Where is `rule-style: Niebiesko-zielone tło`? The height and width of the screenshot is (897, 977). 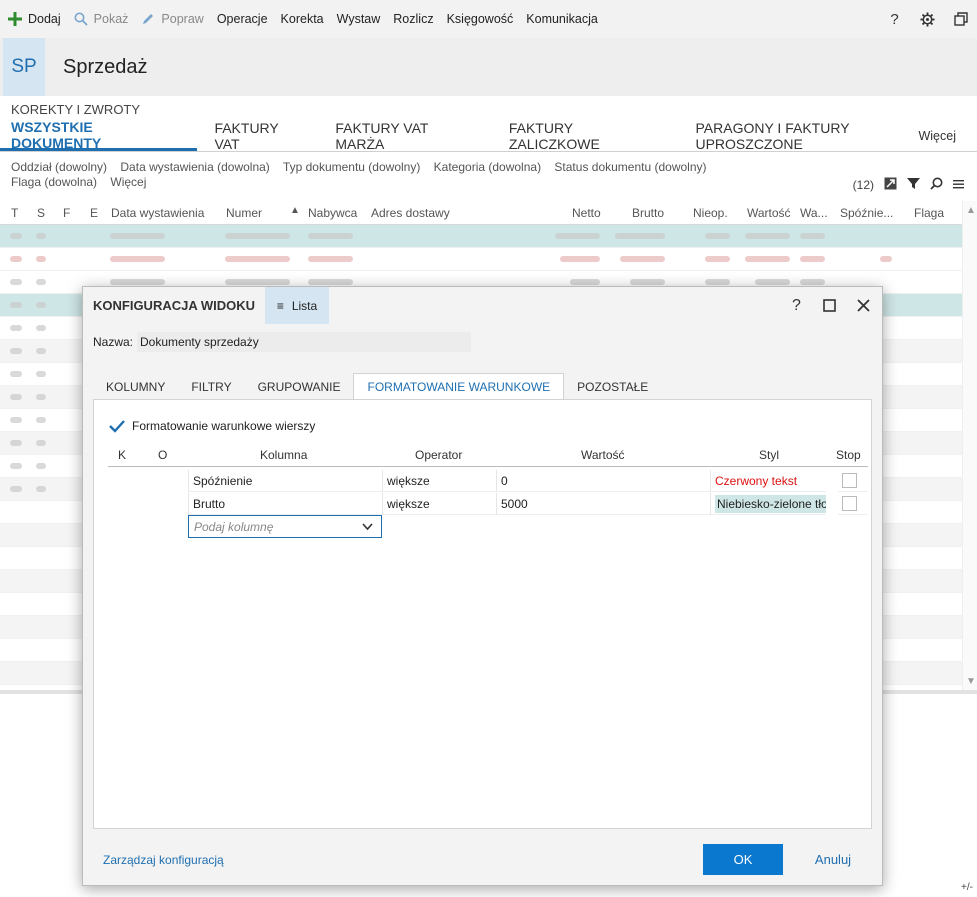
rule-style: Niebiesko-zielone tło is located at coordinates (768, 504).